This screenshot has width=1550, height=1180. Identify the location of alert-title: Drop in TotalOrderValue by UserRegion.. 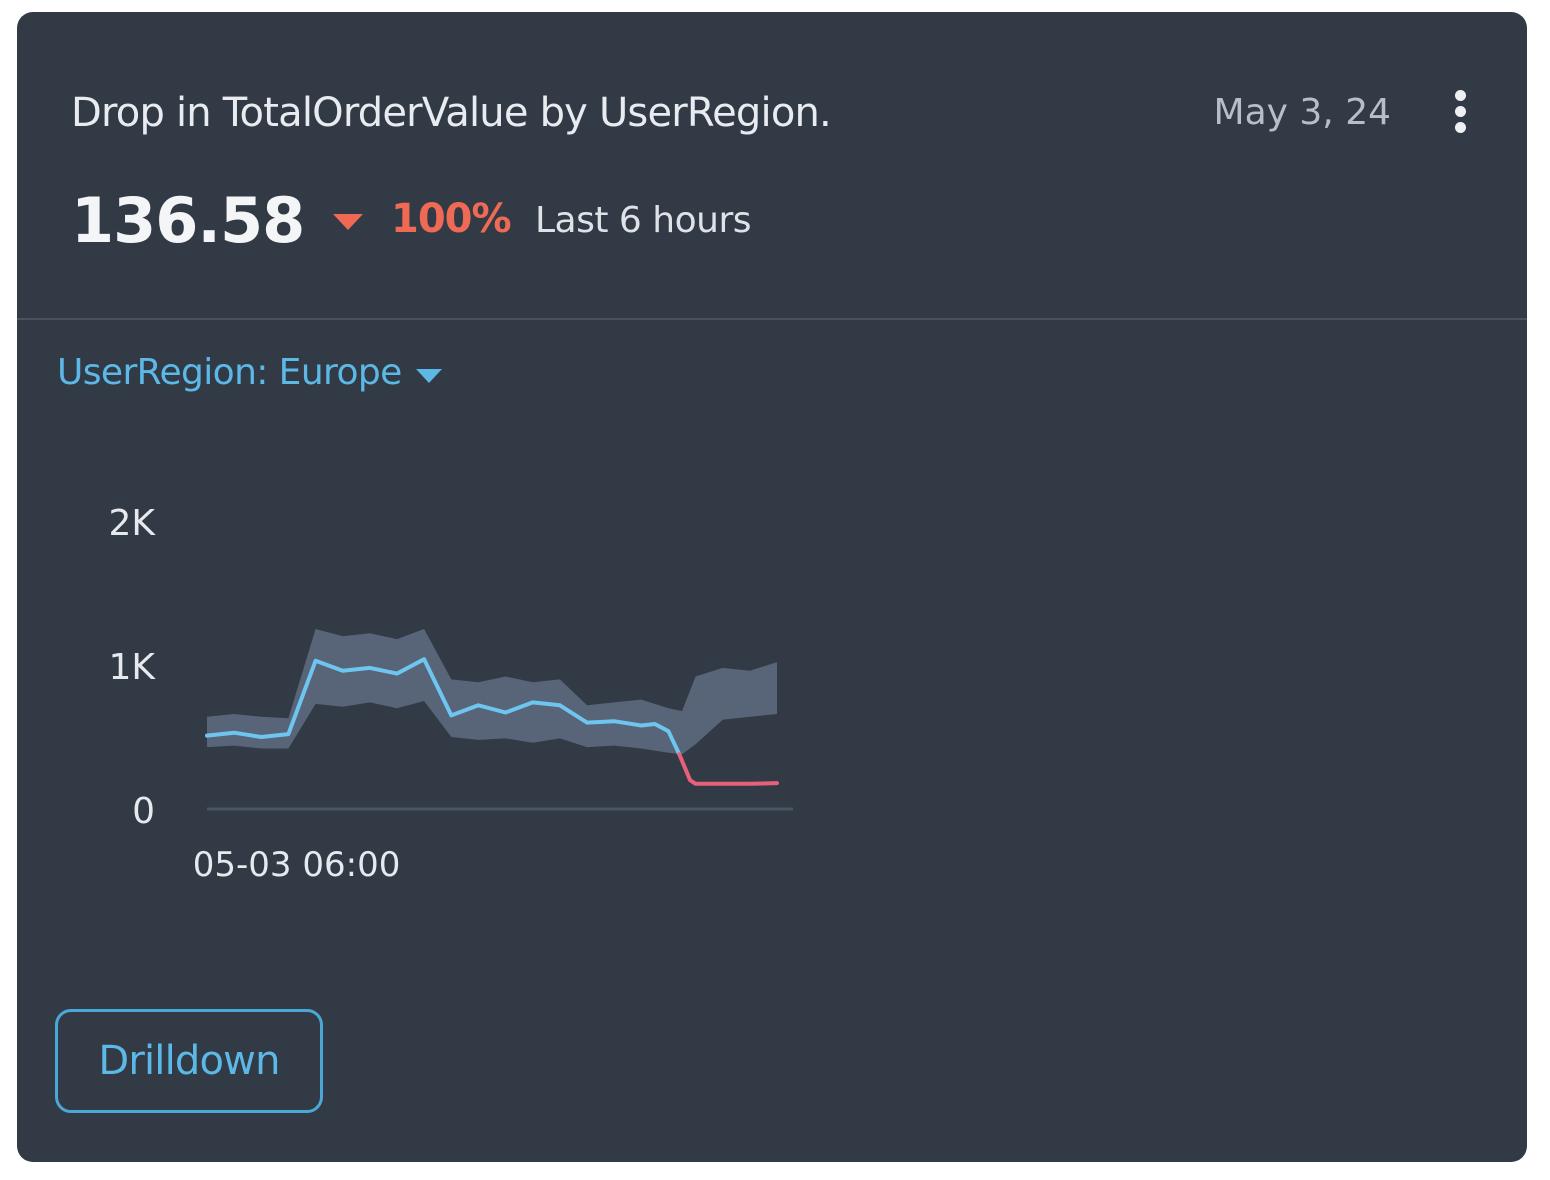
(451, 113).